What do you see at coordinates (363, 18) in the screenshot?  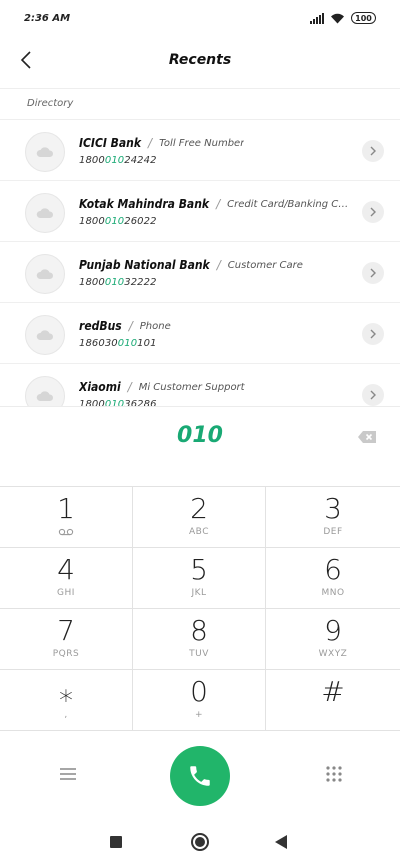 I see `battery-level: 100` at bounding box center [363, 18].